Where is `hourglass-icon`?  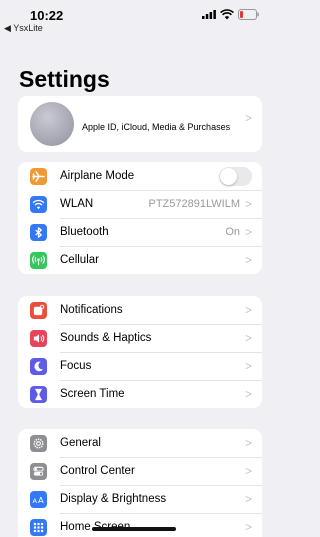 hourglass-icon is located at coordinates (38, 394).